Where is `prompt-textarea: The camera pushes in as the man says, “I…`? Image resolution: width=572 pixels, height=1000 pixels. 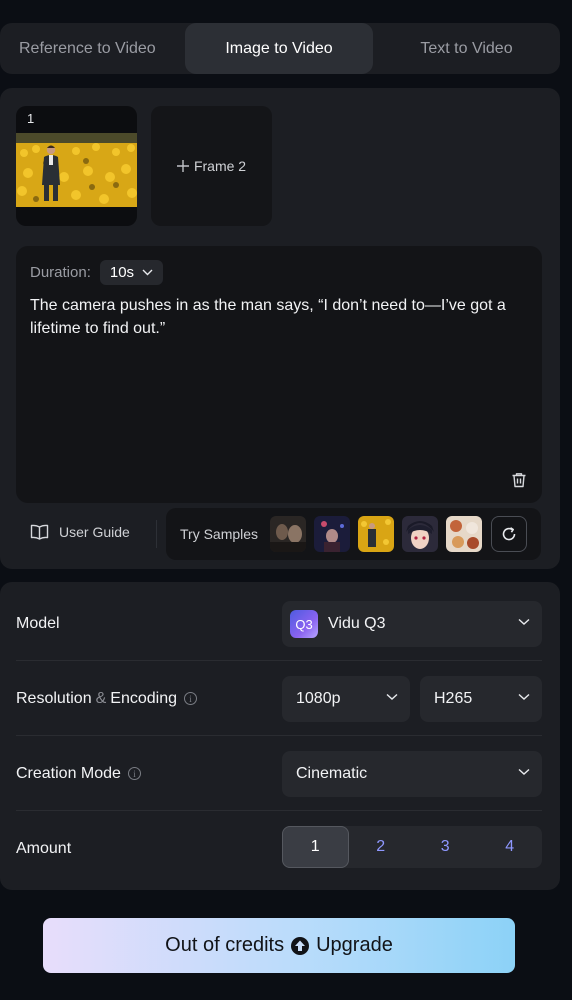 prompt-textarea: The camera pushes in as the man says, “I… is located at coordinates (280, 317).